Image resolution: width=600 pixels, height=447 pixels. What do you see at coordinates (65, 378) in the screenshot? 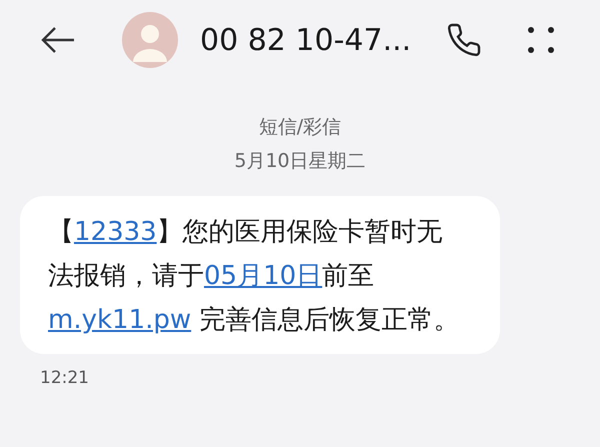
I see `message-time: 12:21` at bounding box center [65, 378].